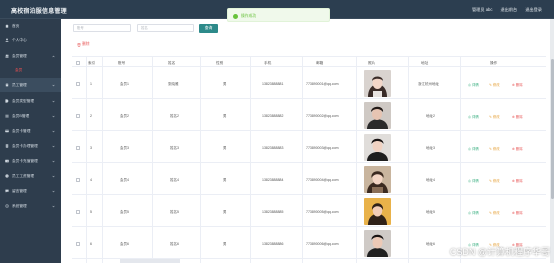  What do you see at coordinates (273, 116) in the screenshot?
I see `cell-phone: 13823888882` at bounding box center [273, 116].